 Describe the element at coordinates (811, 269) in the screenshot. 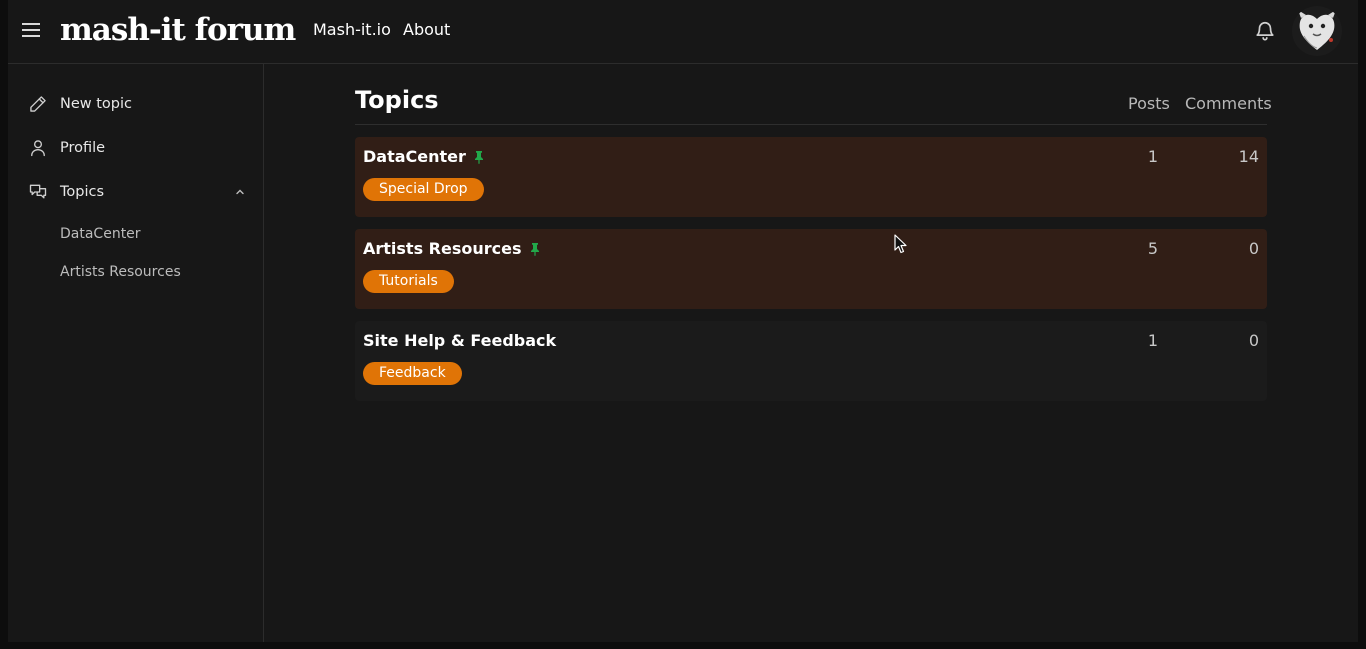

I see `topic-row-artists-resources: Artists Resources Tutorials 5 0` at that location.